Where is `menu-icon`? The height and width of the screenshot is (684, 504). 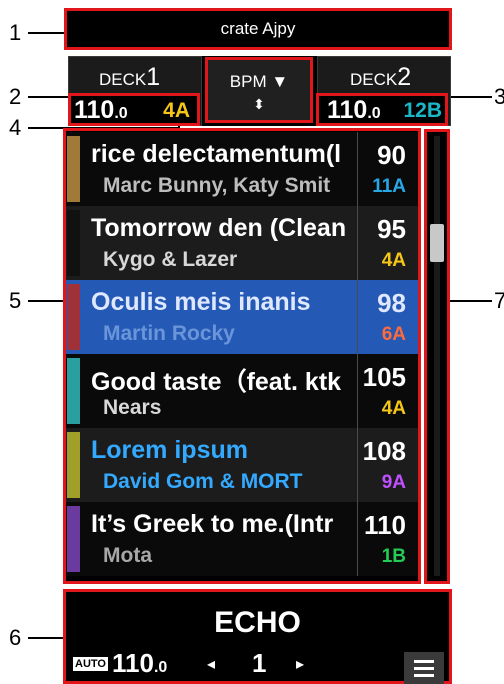
menu-icon is located at coordinates (424, 668).